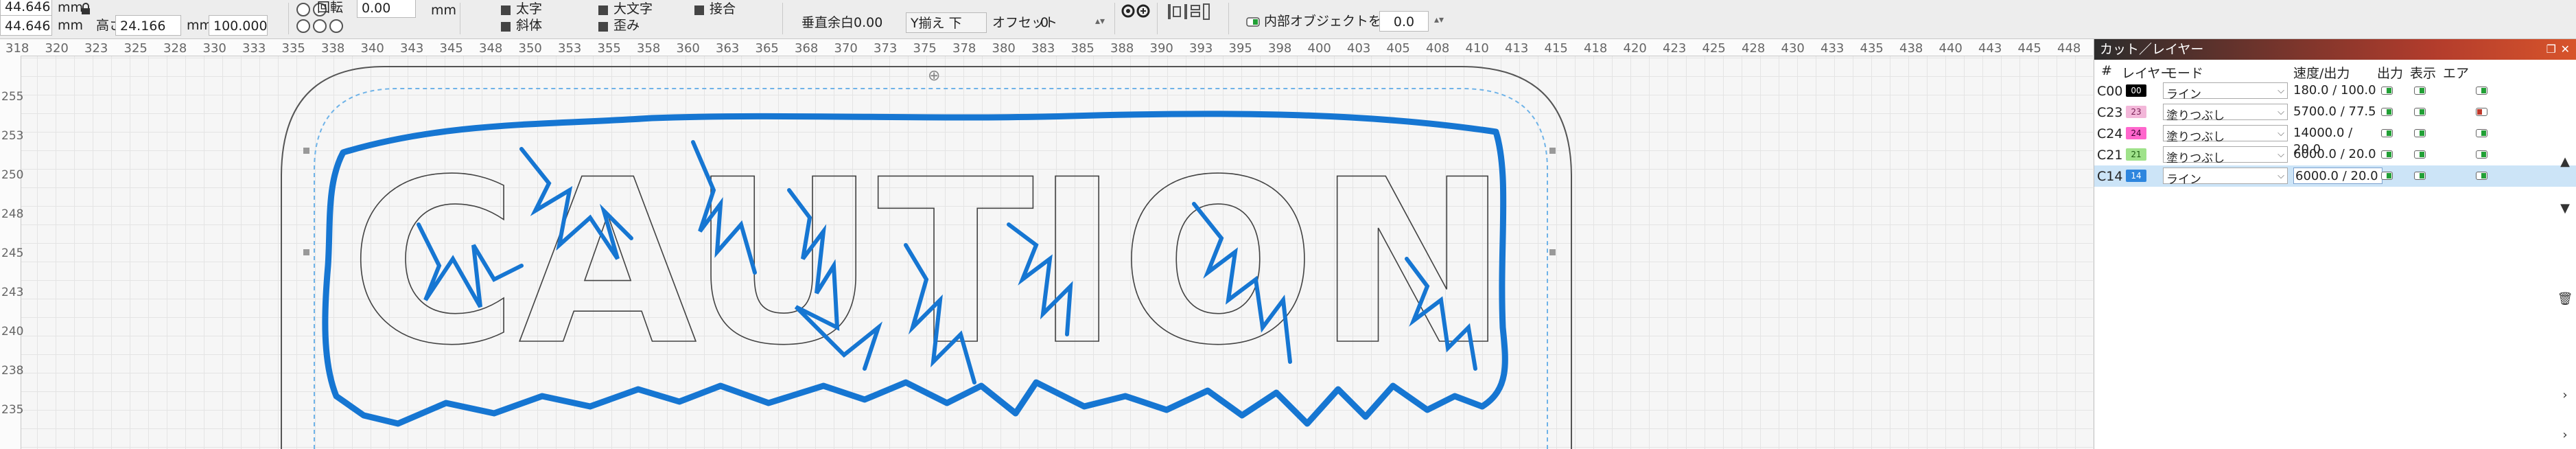 This screenshot has height=449, width=2576. I want to click on alignment-tools-icon, so click(1189, 12).